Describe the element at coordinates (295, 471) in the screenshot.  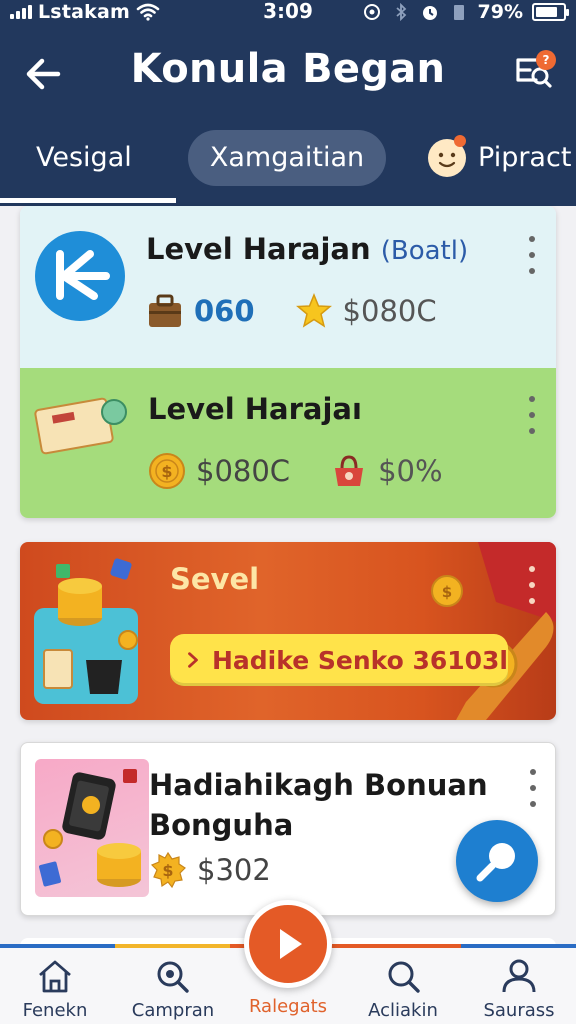
I see `level-stats: $ $080C $0%` at that location.